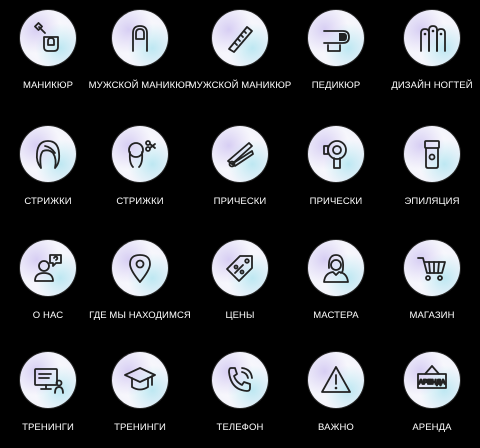 The image size is (480, 448). I want to click on hair-dryer-icon, so click(335, 154).